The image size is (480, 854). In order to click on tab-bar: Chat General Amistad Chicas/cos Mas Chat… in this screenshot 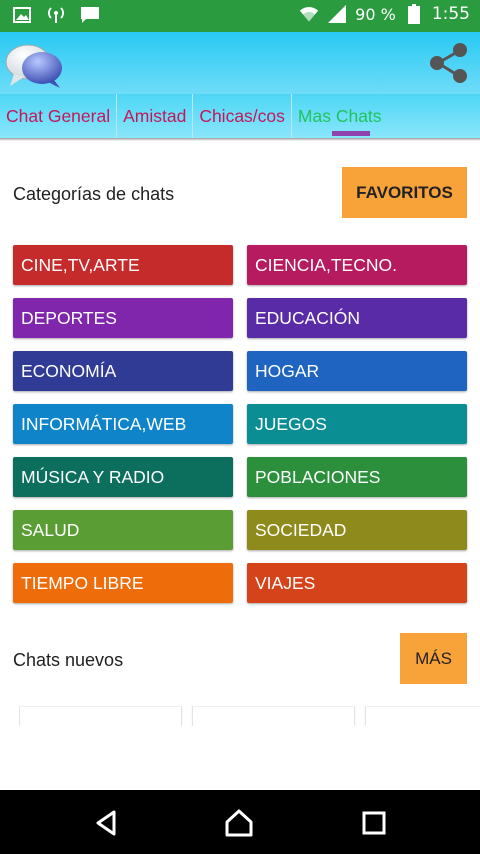, I will do `click(240, 116)`.